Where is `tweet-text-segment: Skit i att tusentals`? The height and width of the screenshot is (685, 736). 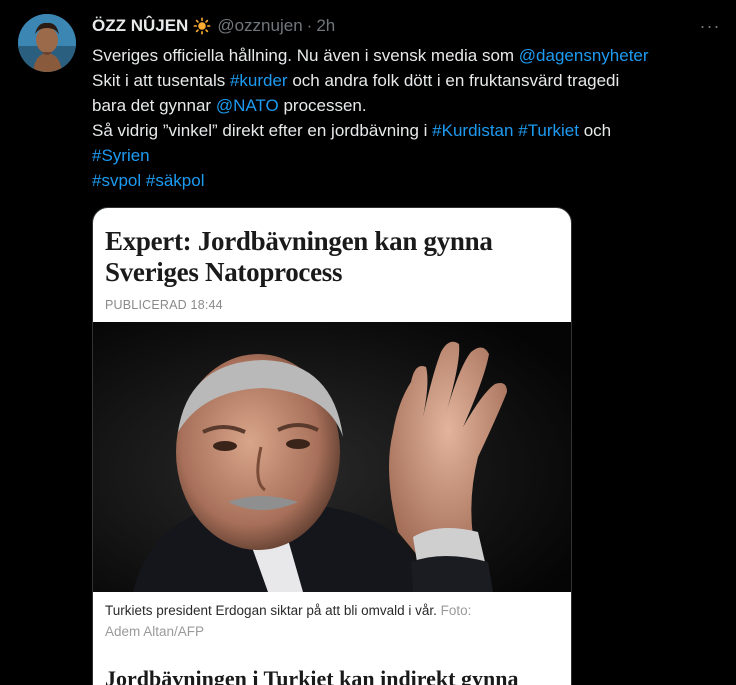
tweet-text-segment: Skit i att tusentals is located at coordinates (161, 80).